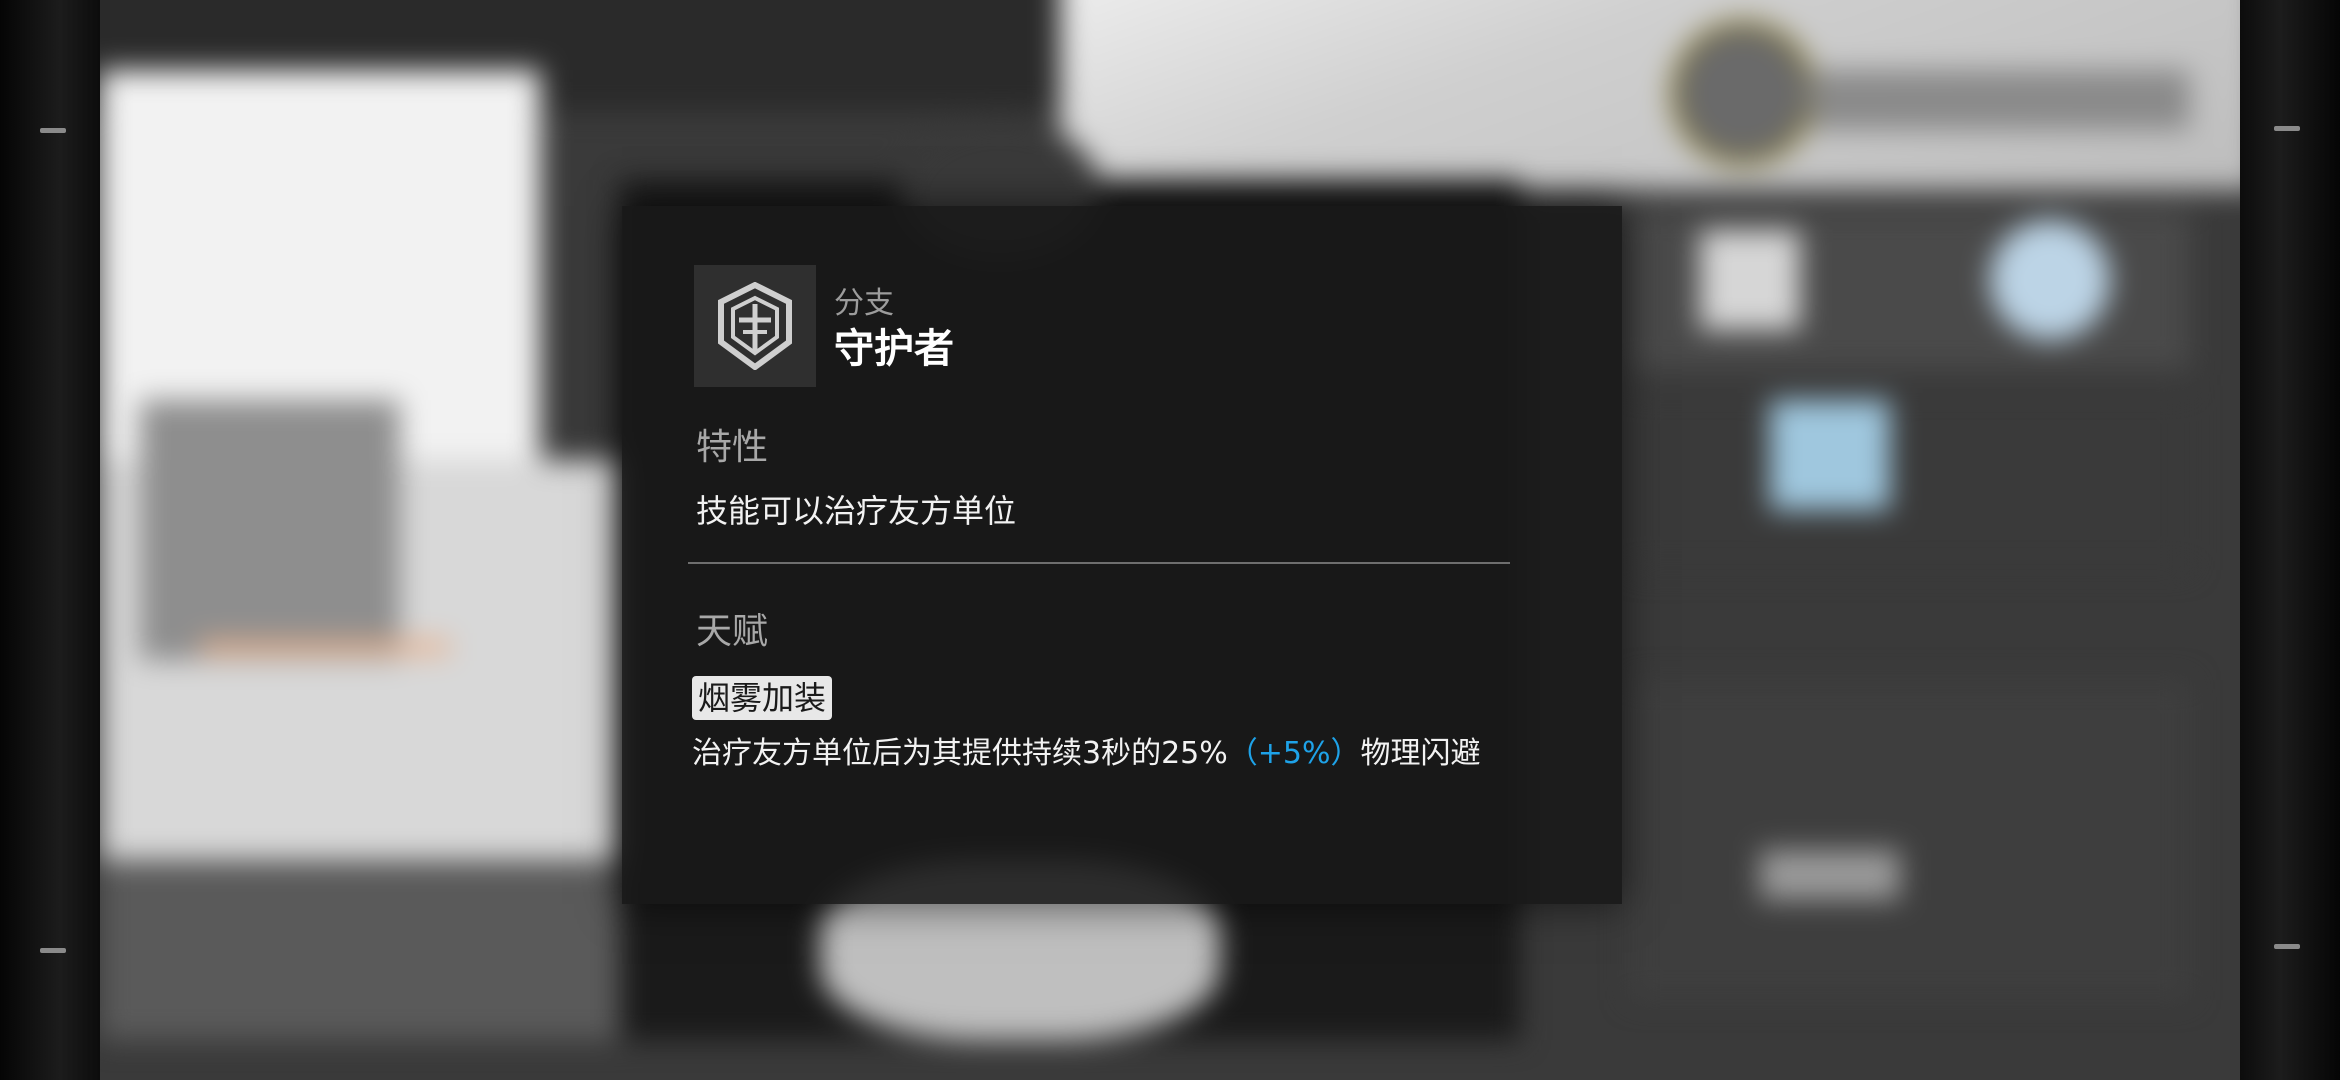 Image resolution: width=2340 pixels, height=1080 pixels. I want to click on right-rail, so click(2290, 540).